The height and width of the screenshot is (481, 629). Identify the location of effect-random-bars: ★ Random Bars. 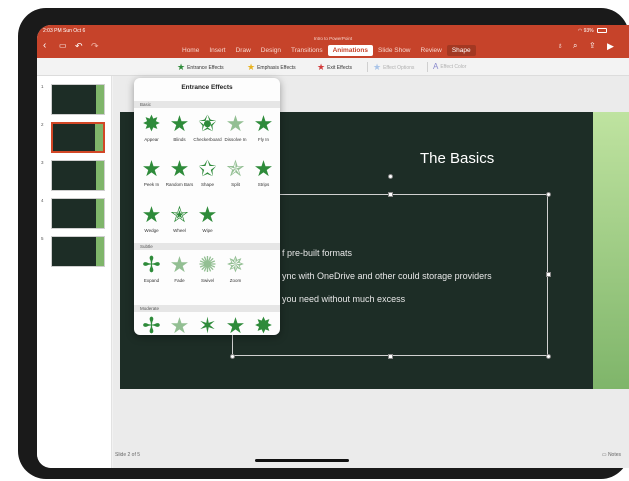
(179, 176).